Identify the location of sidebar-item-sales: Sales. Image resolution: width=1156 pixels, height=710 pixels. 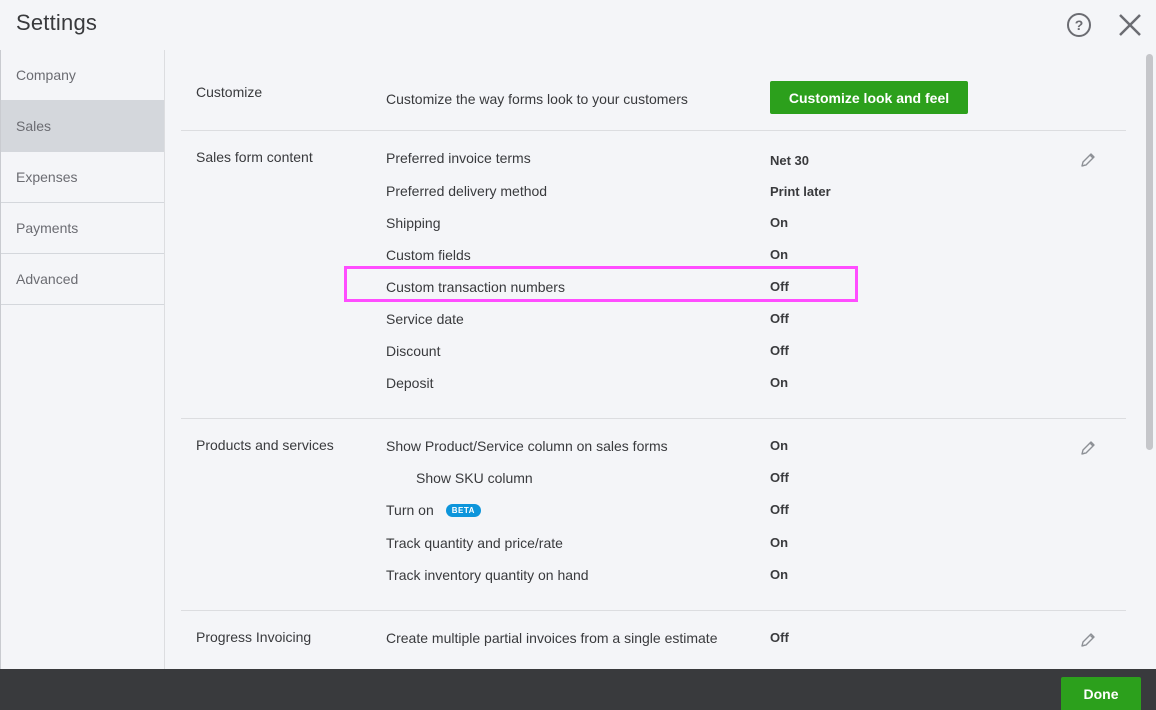
(82, 126).